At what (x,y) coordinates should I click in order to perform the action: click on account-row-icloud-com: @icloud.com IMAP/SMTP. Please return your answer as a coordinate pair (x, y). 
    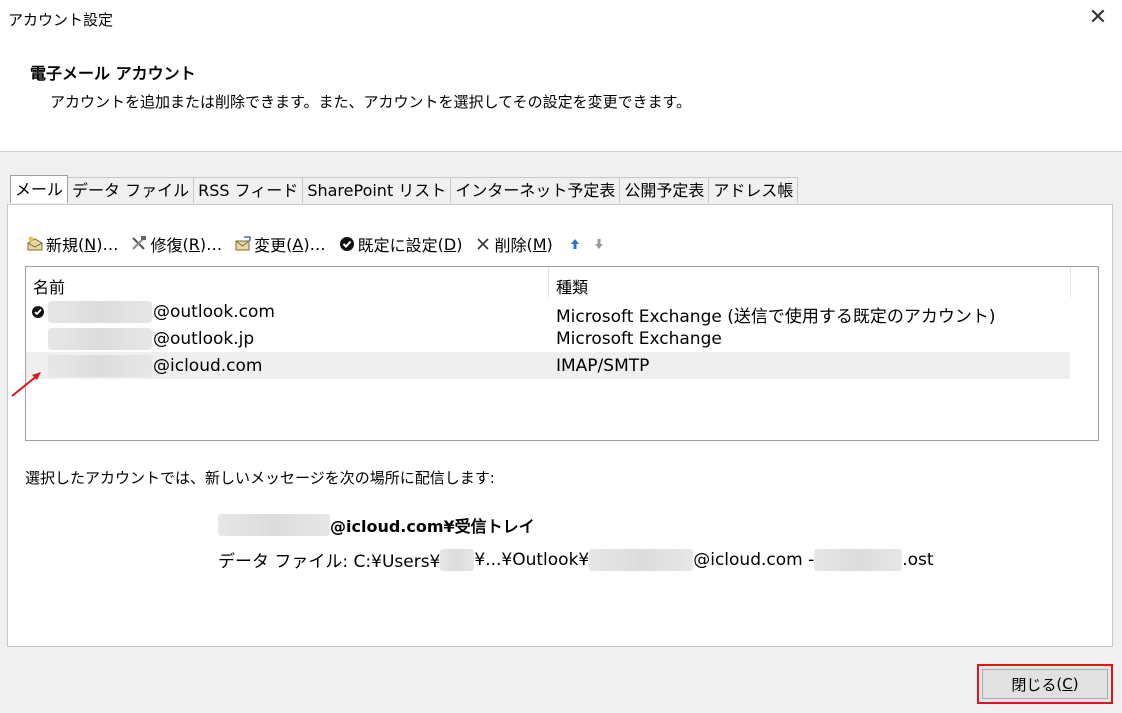
    Looking at the image, I should click on (548, 365).